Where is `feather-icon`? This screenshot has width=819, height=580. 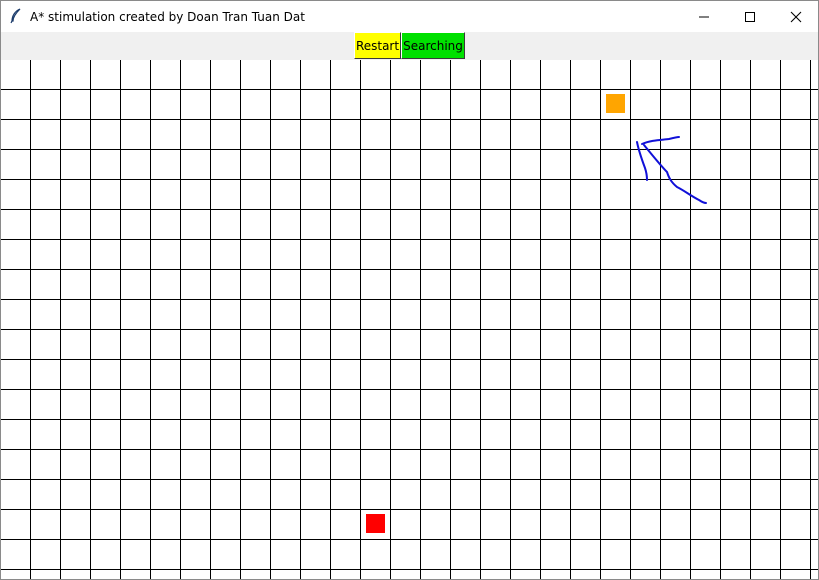 feather-icon is located at coordinates (16, 16).